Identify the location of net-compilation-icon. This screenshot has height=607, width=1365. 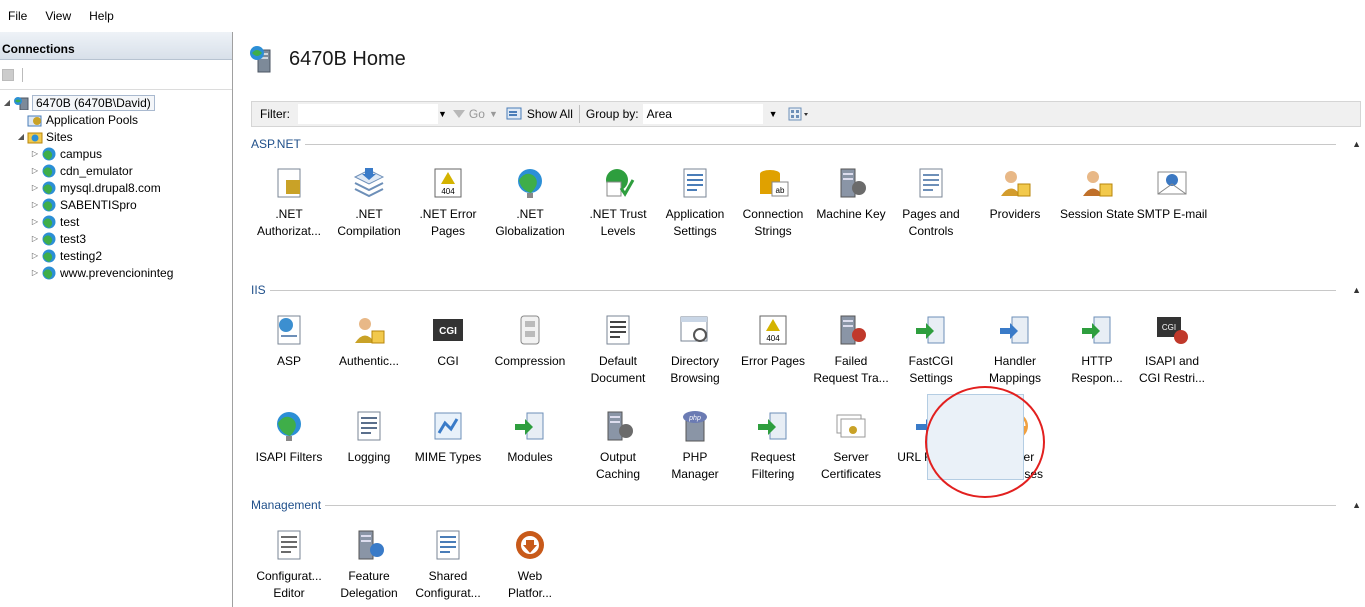
(369, 183).